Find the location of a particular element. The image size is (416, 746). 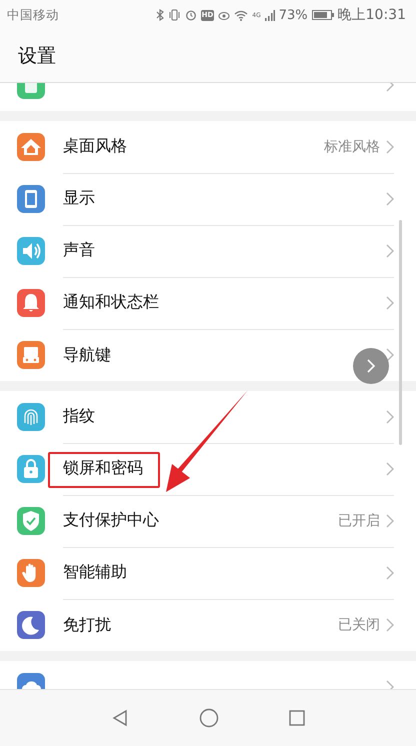

item-label: 支付保护中心 is located at coordinates (111, 520).